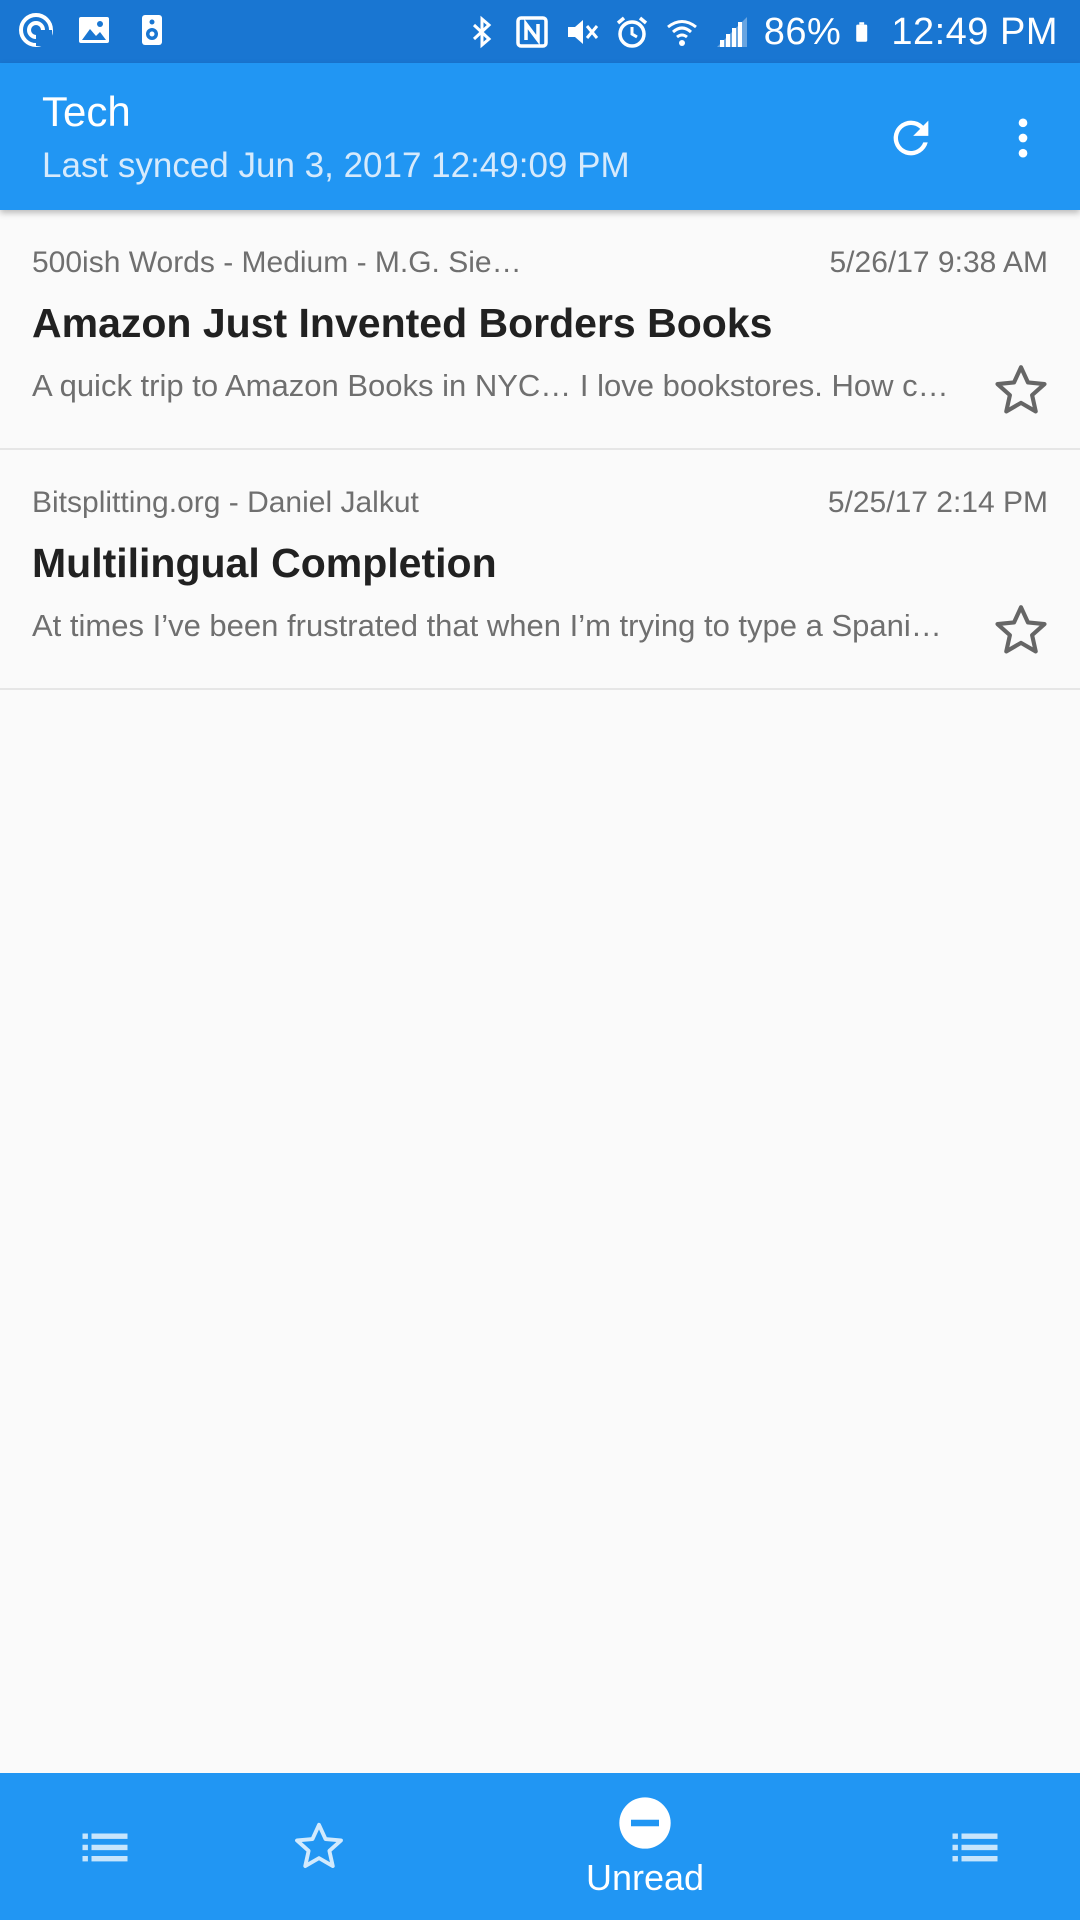 The height and width of the screenshot is (1920, 1080). Describe the element at coordinates (540, 136) in the screenshot. I see `app-bar: Tech Last synced Jun 3, 2017 12:49:09 PM` at that location.